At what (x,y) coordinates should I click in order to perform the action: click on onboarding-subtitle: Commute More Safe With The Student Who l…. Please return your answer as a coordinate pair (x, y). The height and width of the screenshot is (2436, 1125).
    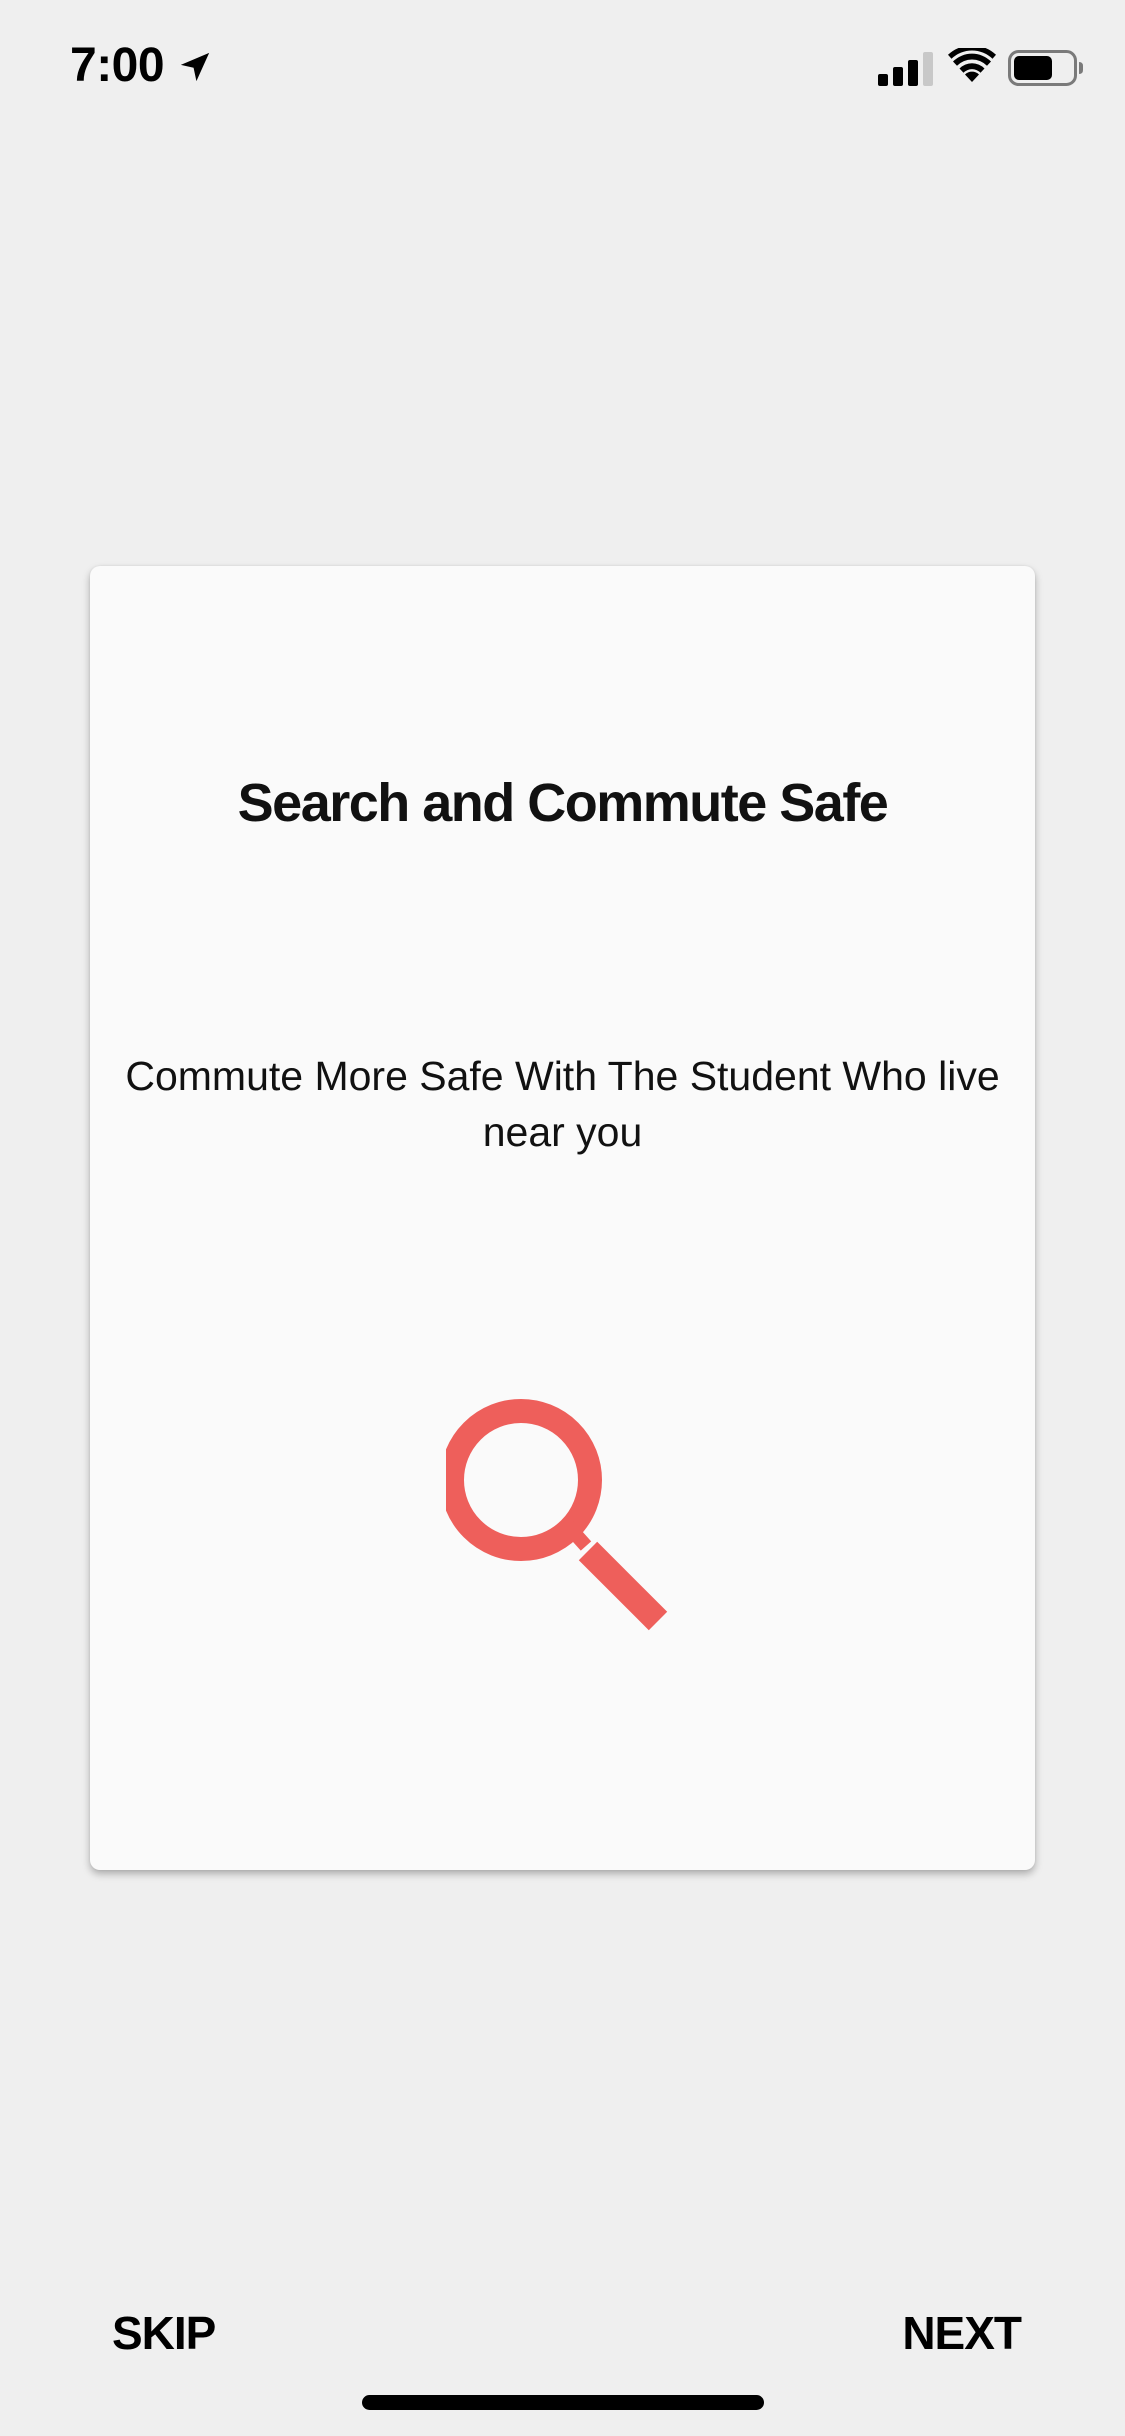
    Looking at the image, I should click on (562, 1104).